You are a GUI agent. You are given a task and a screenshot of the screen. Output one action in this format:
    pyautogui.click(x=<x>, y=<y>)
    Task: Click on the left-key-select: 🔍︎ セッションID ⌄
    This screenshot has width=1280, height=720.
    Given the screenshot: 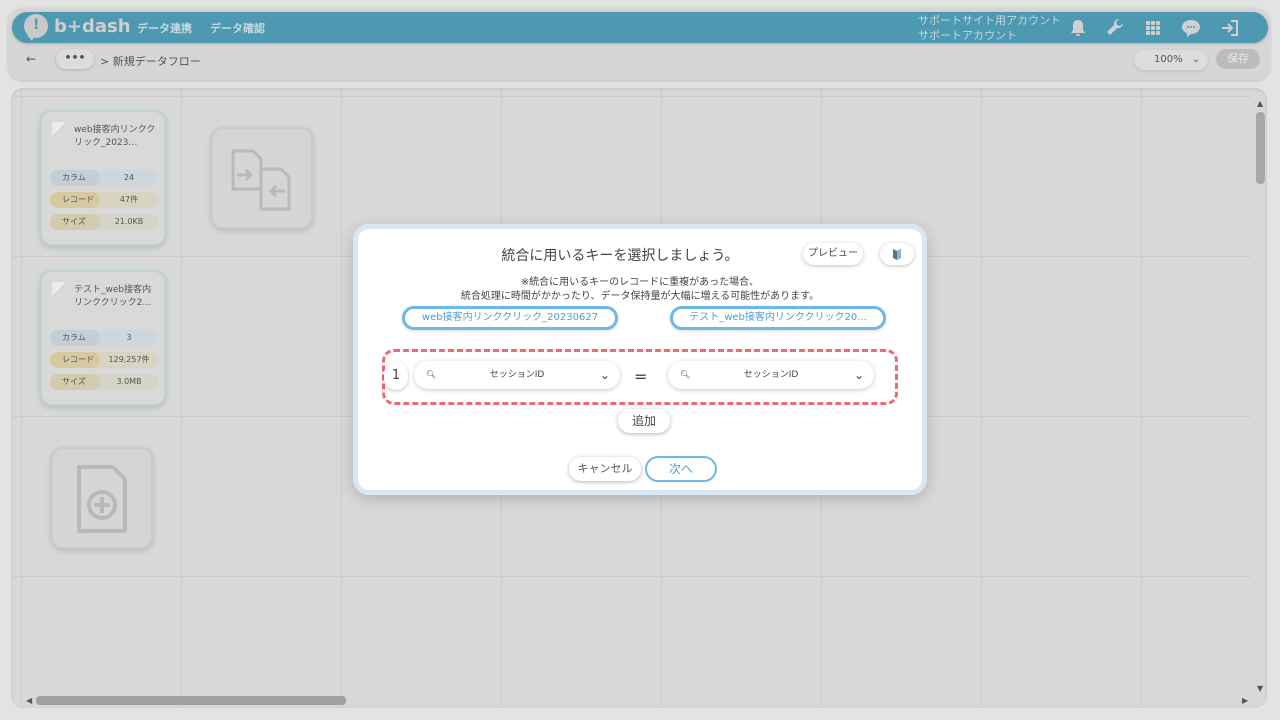 What is the action you would take?
    pyautogui.click(x=517, y=375)
    